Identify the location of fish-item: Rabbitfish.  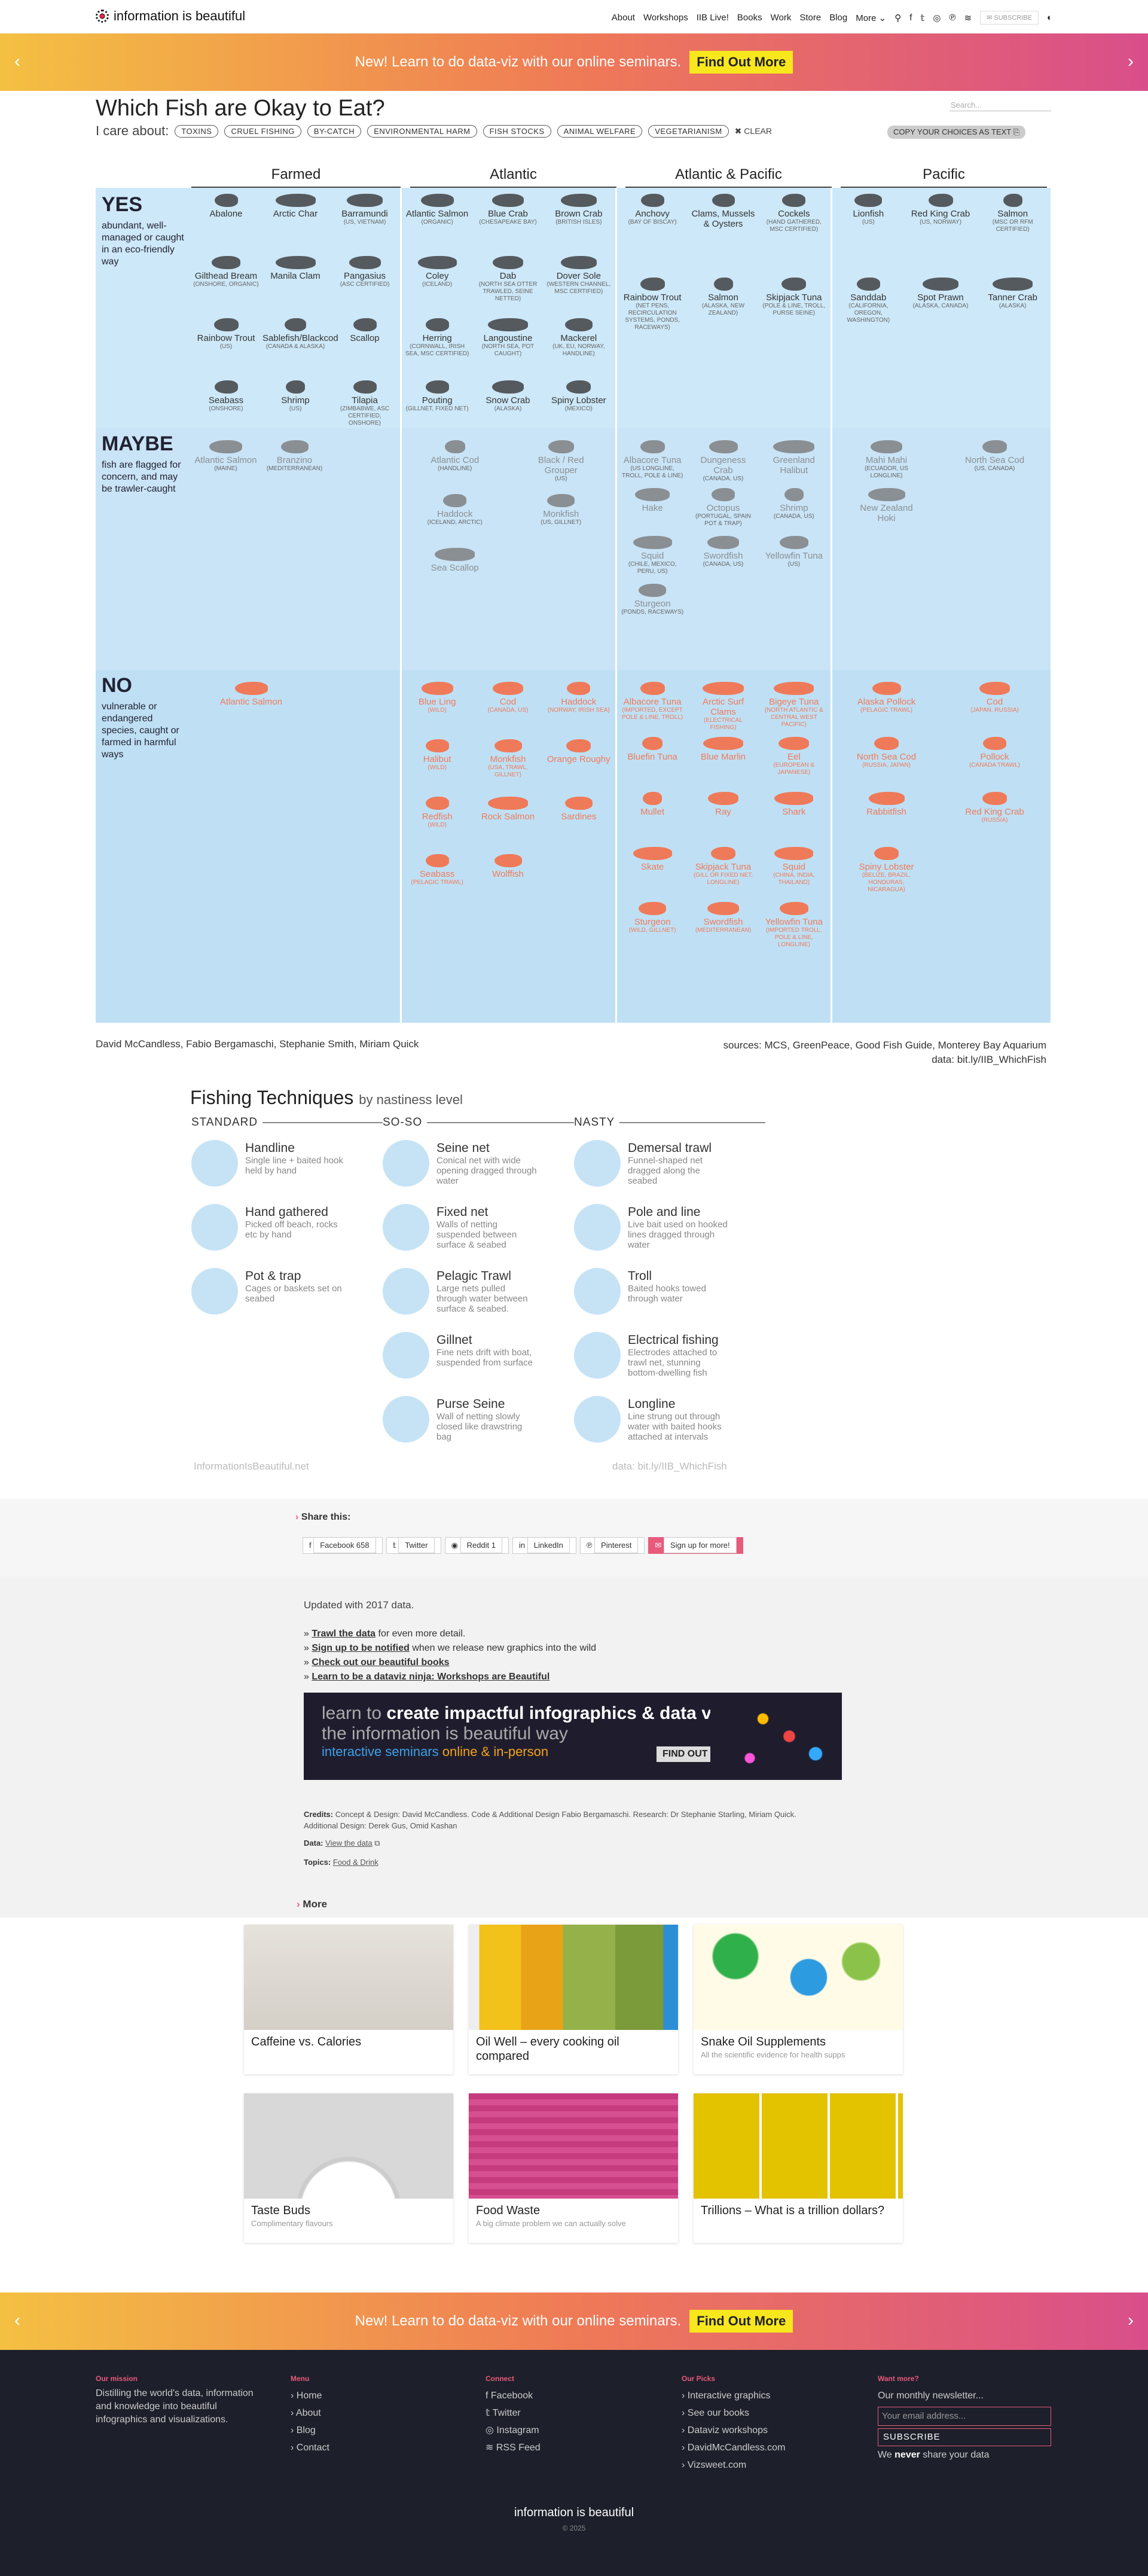
(887, 805).